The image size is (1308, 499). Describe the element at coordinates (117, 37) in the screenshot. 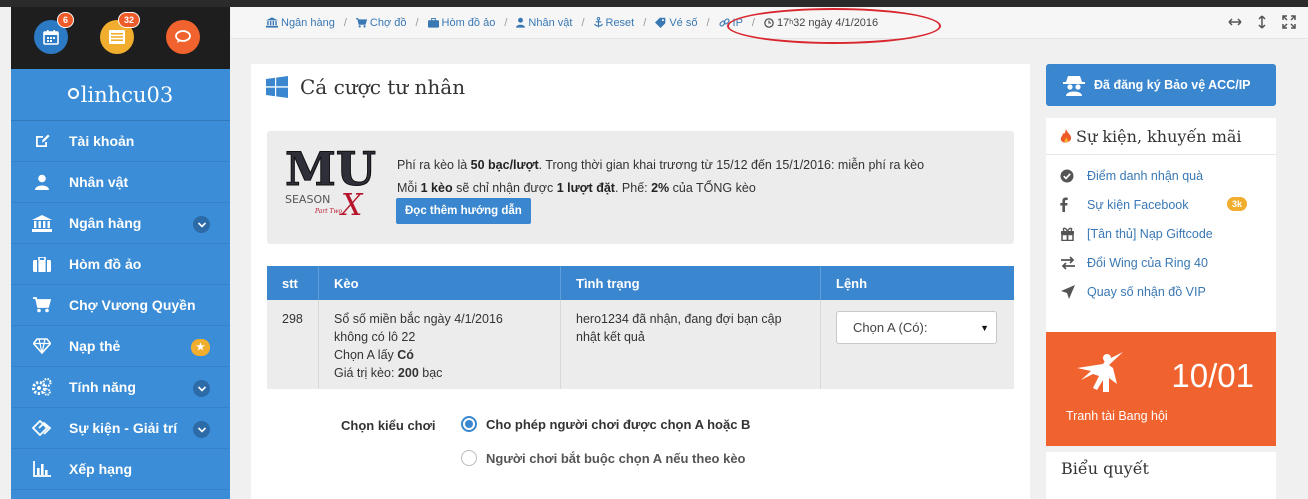

I see `list-icon` at that location.